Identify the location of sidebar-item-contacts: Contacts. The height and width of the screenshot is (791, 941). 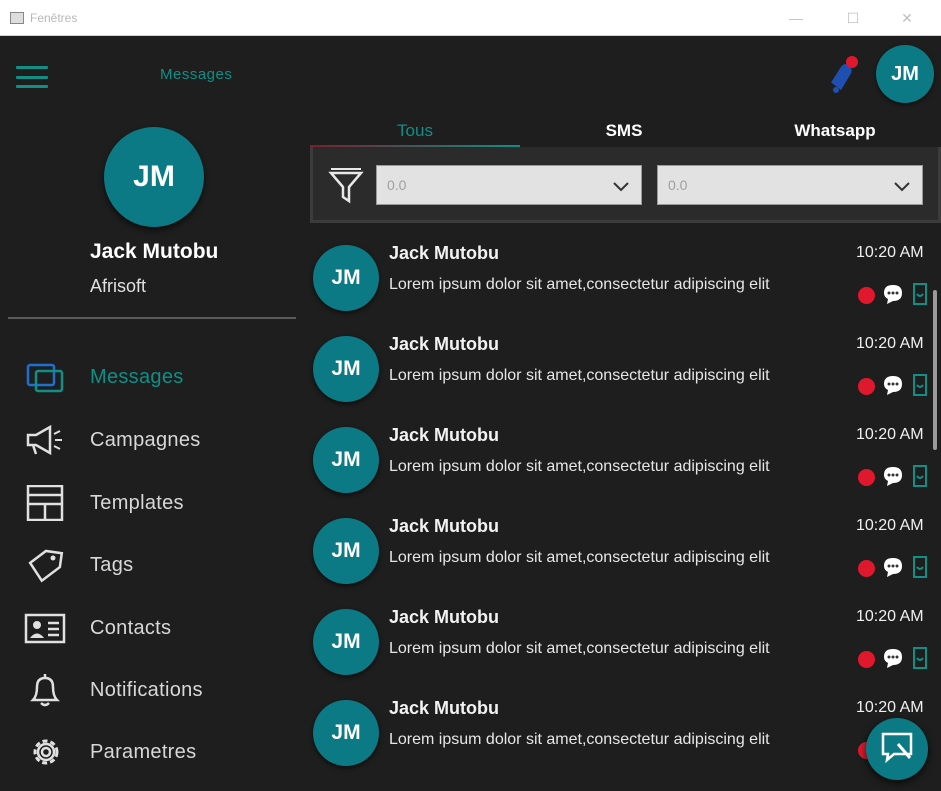
(150, 628).